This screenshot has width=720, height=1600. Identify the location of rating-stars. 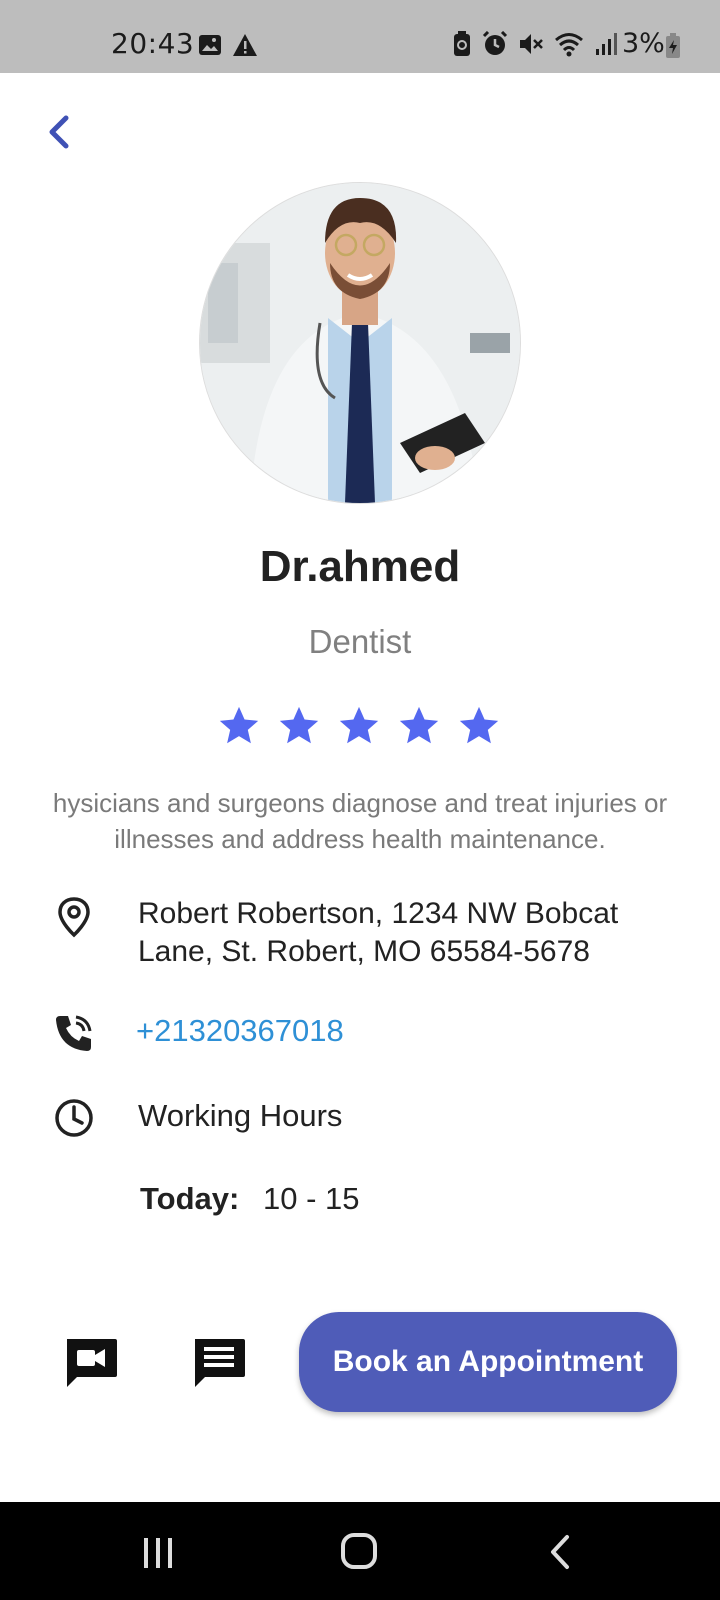
(360, 726).